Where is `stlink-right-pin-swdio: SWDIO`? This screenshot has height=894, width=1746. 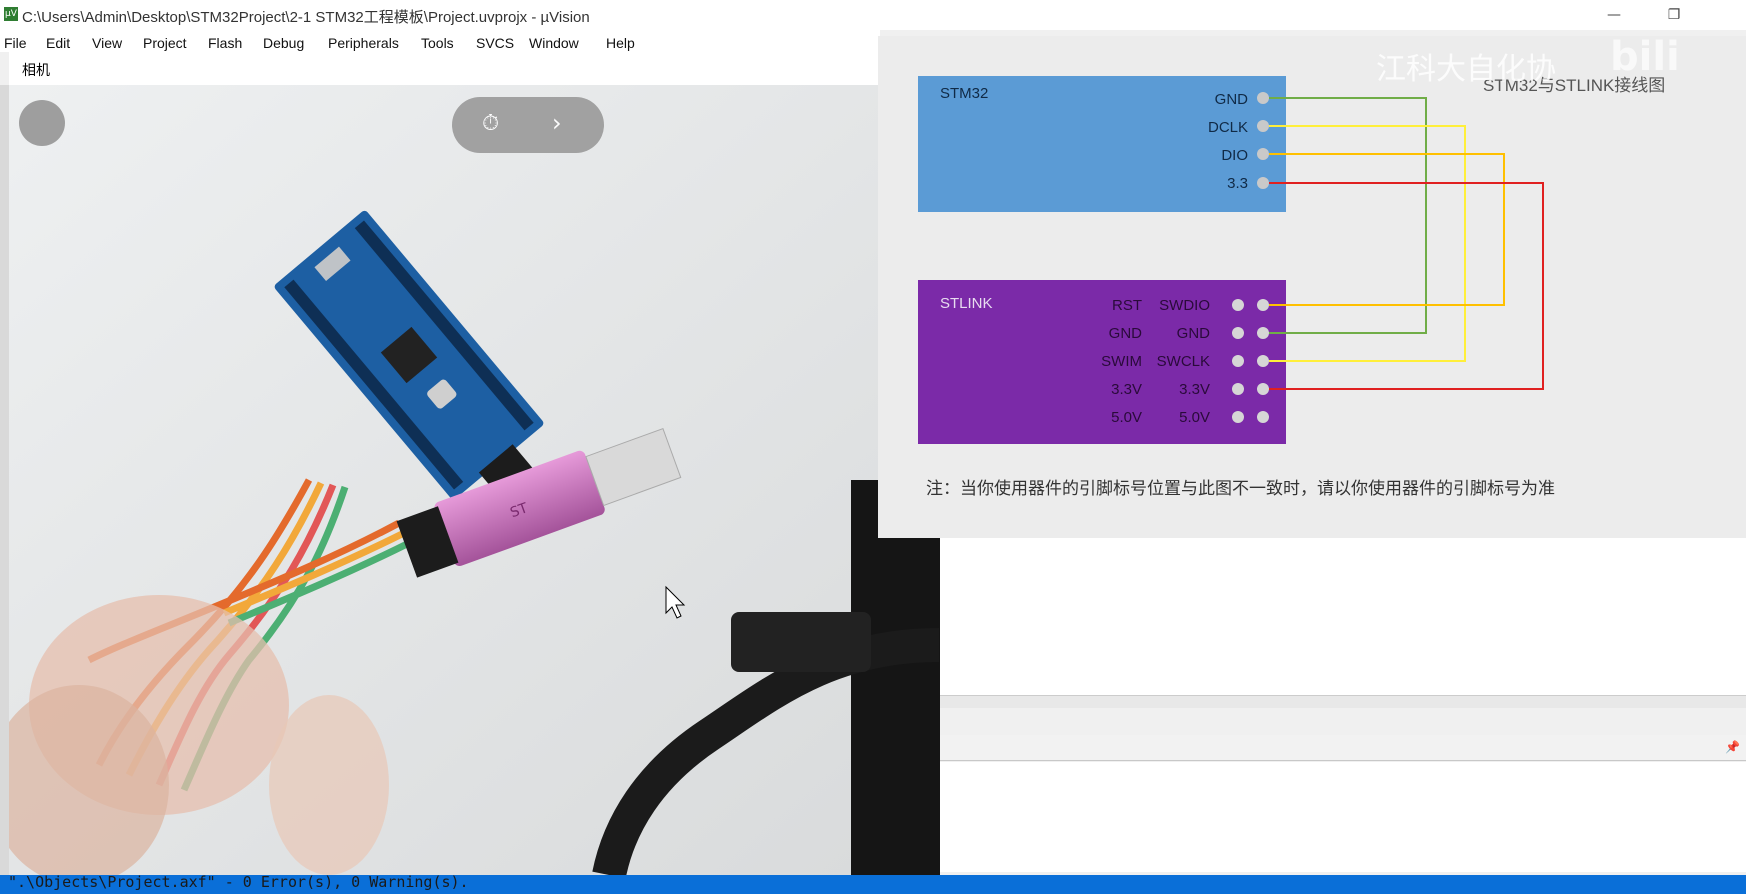 stlink-right-pin-swdio: SWDIO is located at coordinates (1184, 305).